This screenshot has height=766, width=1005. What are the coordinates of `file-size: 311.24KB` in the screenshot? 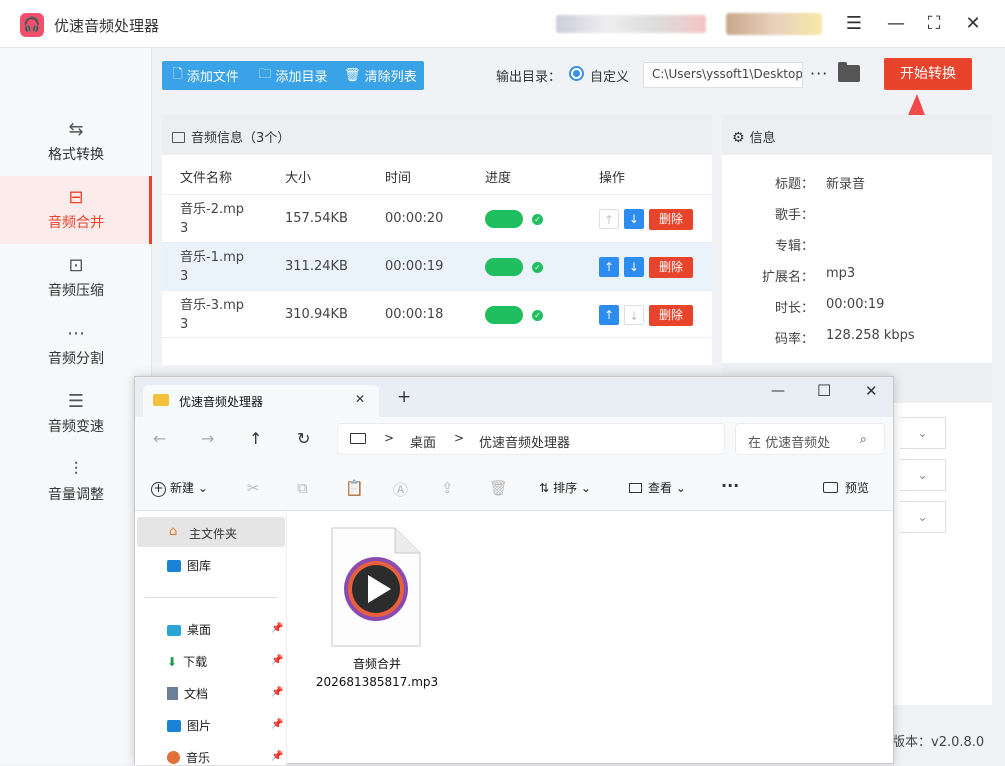 It's located at (316, 266).